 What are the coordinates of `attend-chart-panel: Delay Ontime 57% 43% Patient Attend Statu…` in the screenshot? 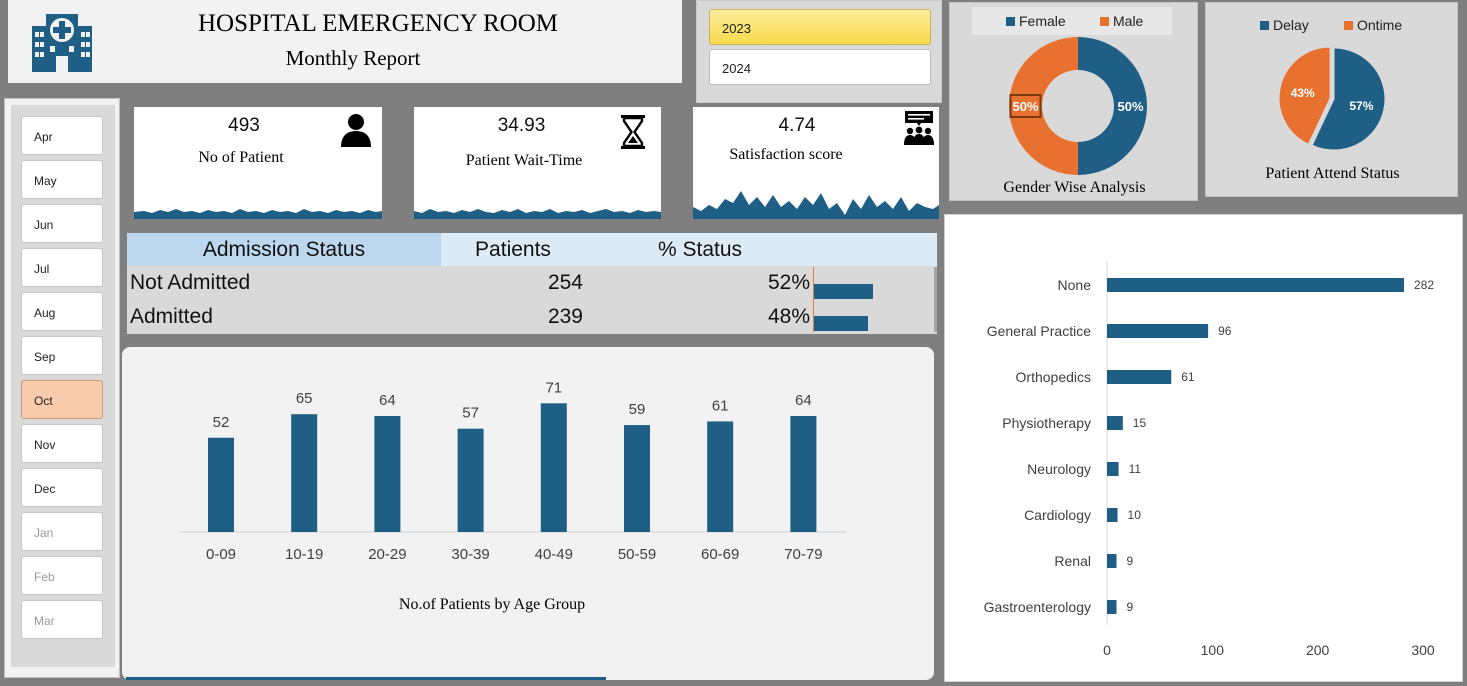 It's located at (1331, 99).